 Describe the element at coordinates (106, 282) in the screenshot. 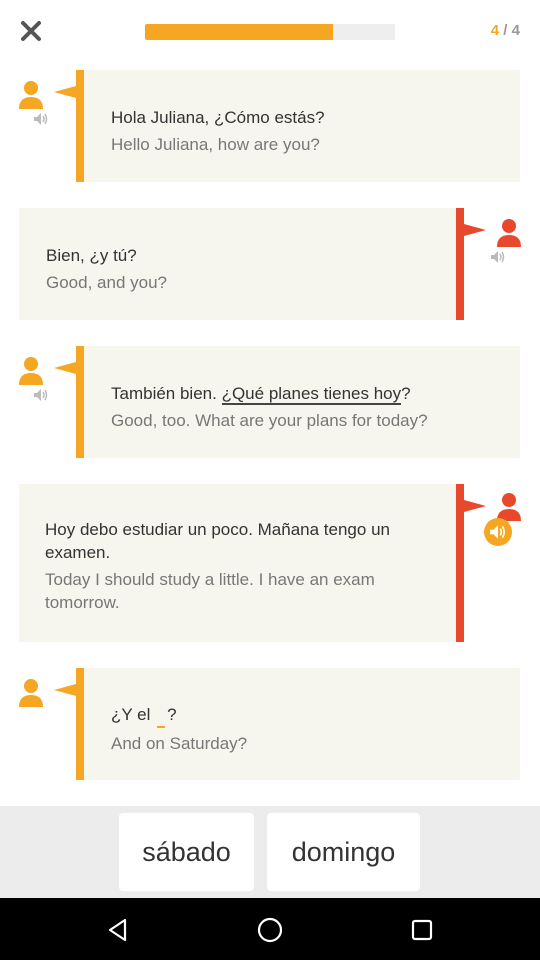

I see `english-line: Good, and you?` at that location.